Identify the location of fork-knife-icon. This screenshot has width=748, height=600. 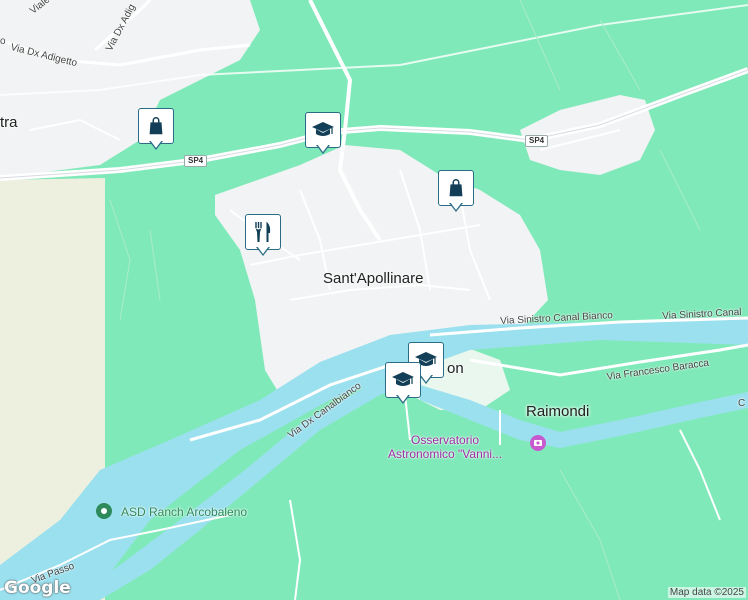
(263, 232).